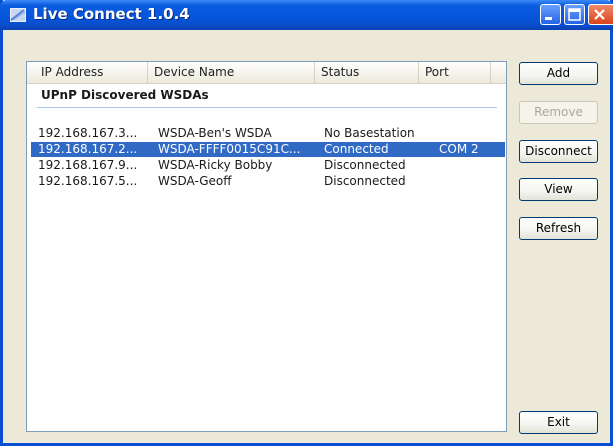 Image resolution: width=613 pixels, height=446 pixels. What do you see at coordinates (111, 14) in the screenshot?
I see `window-title: Live Connect 1.0.4` at bounding box center [111, 14].